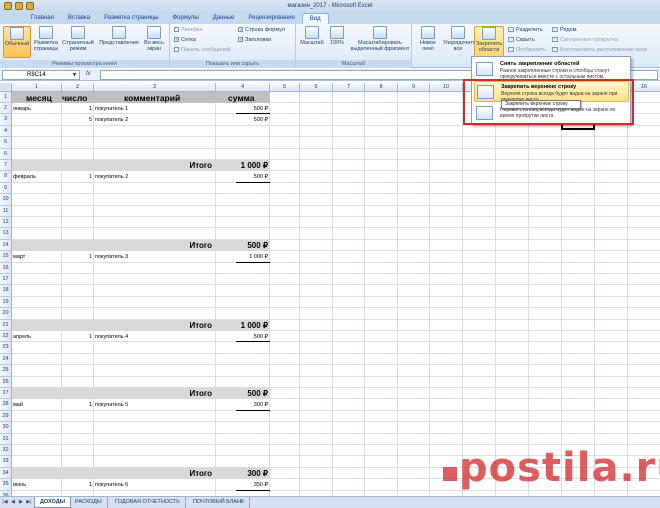 Image resolution: width=660 pixels, height=508 pixels. I want to click on month-cell: июнь, so click(38, 485).